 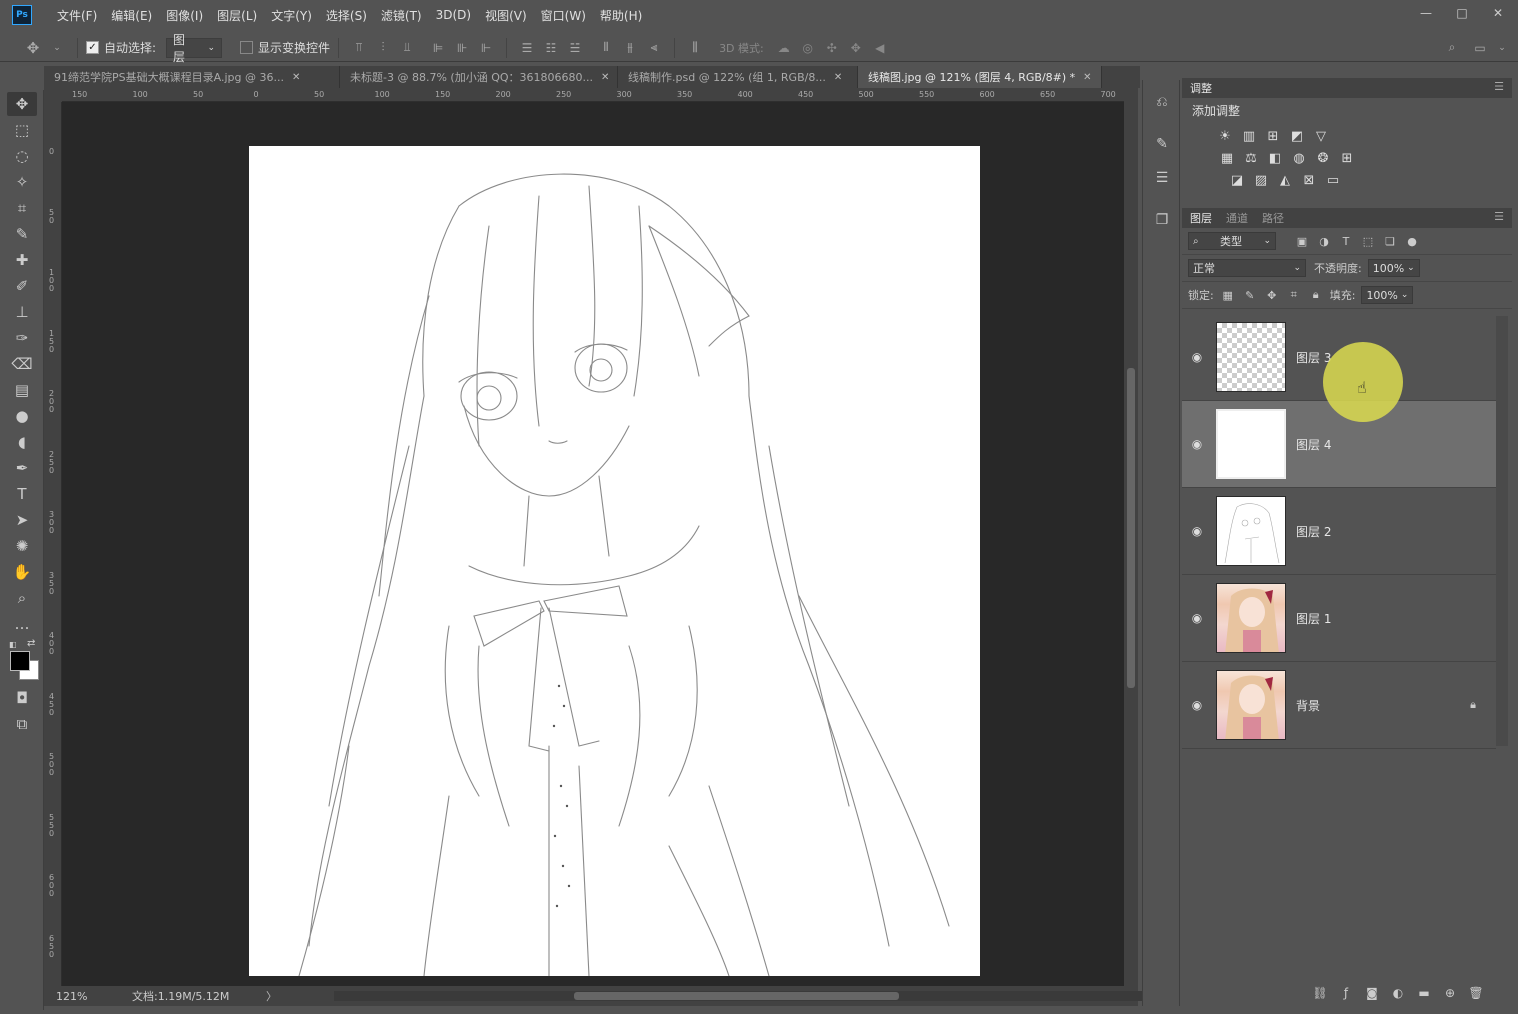 I want to click on new-layer-icon: ⊕, so click(x=1450, y=993).